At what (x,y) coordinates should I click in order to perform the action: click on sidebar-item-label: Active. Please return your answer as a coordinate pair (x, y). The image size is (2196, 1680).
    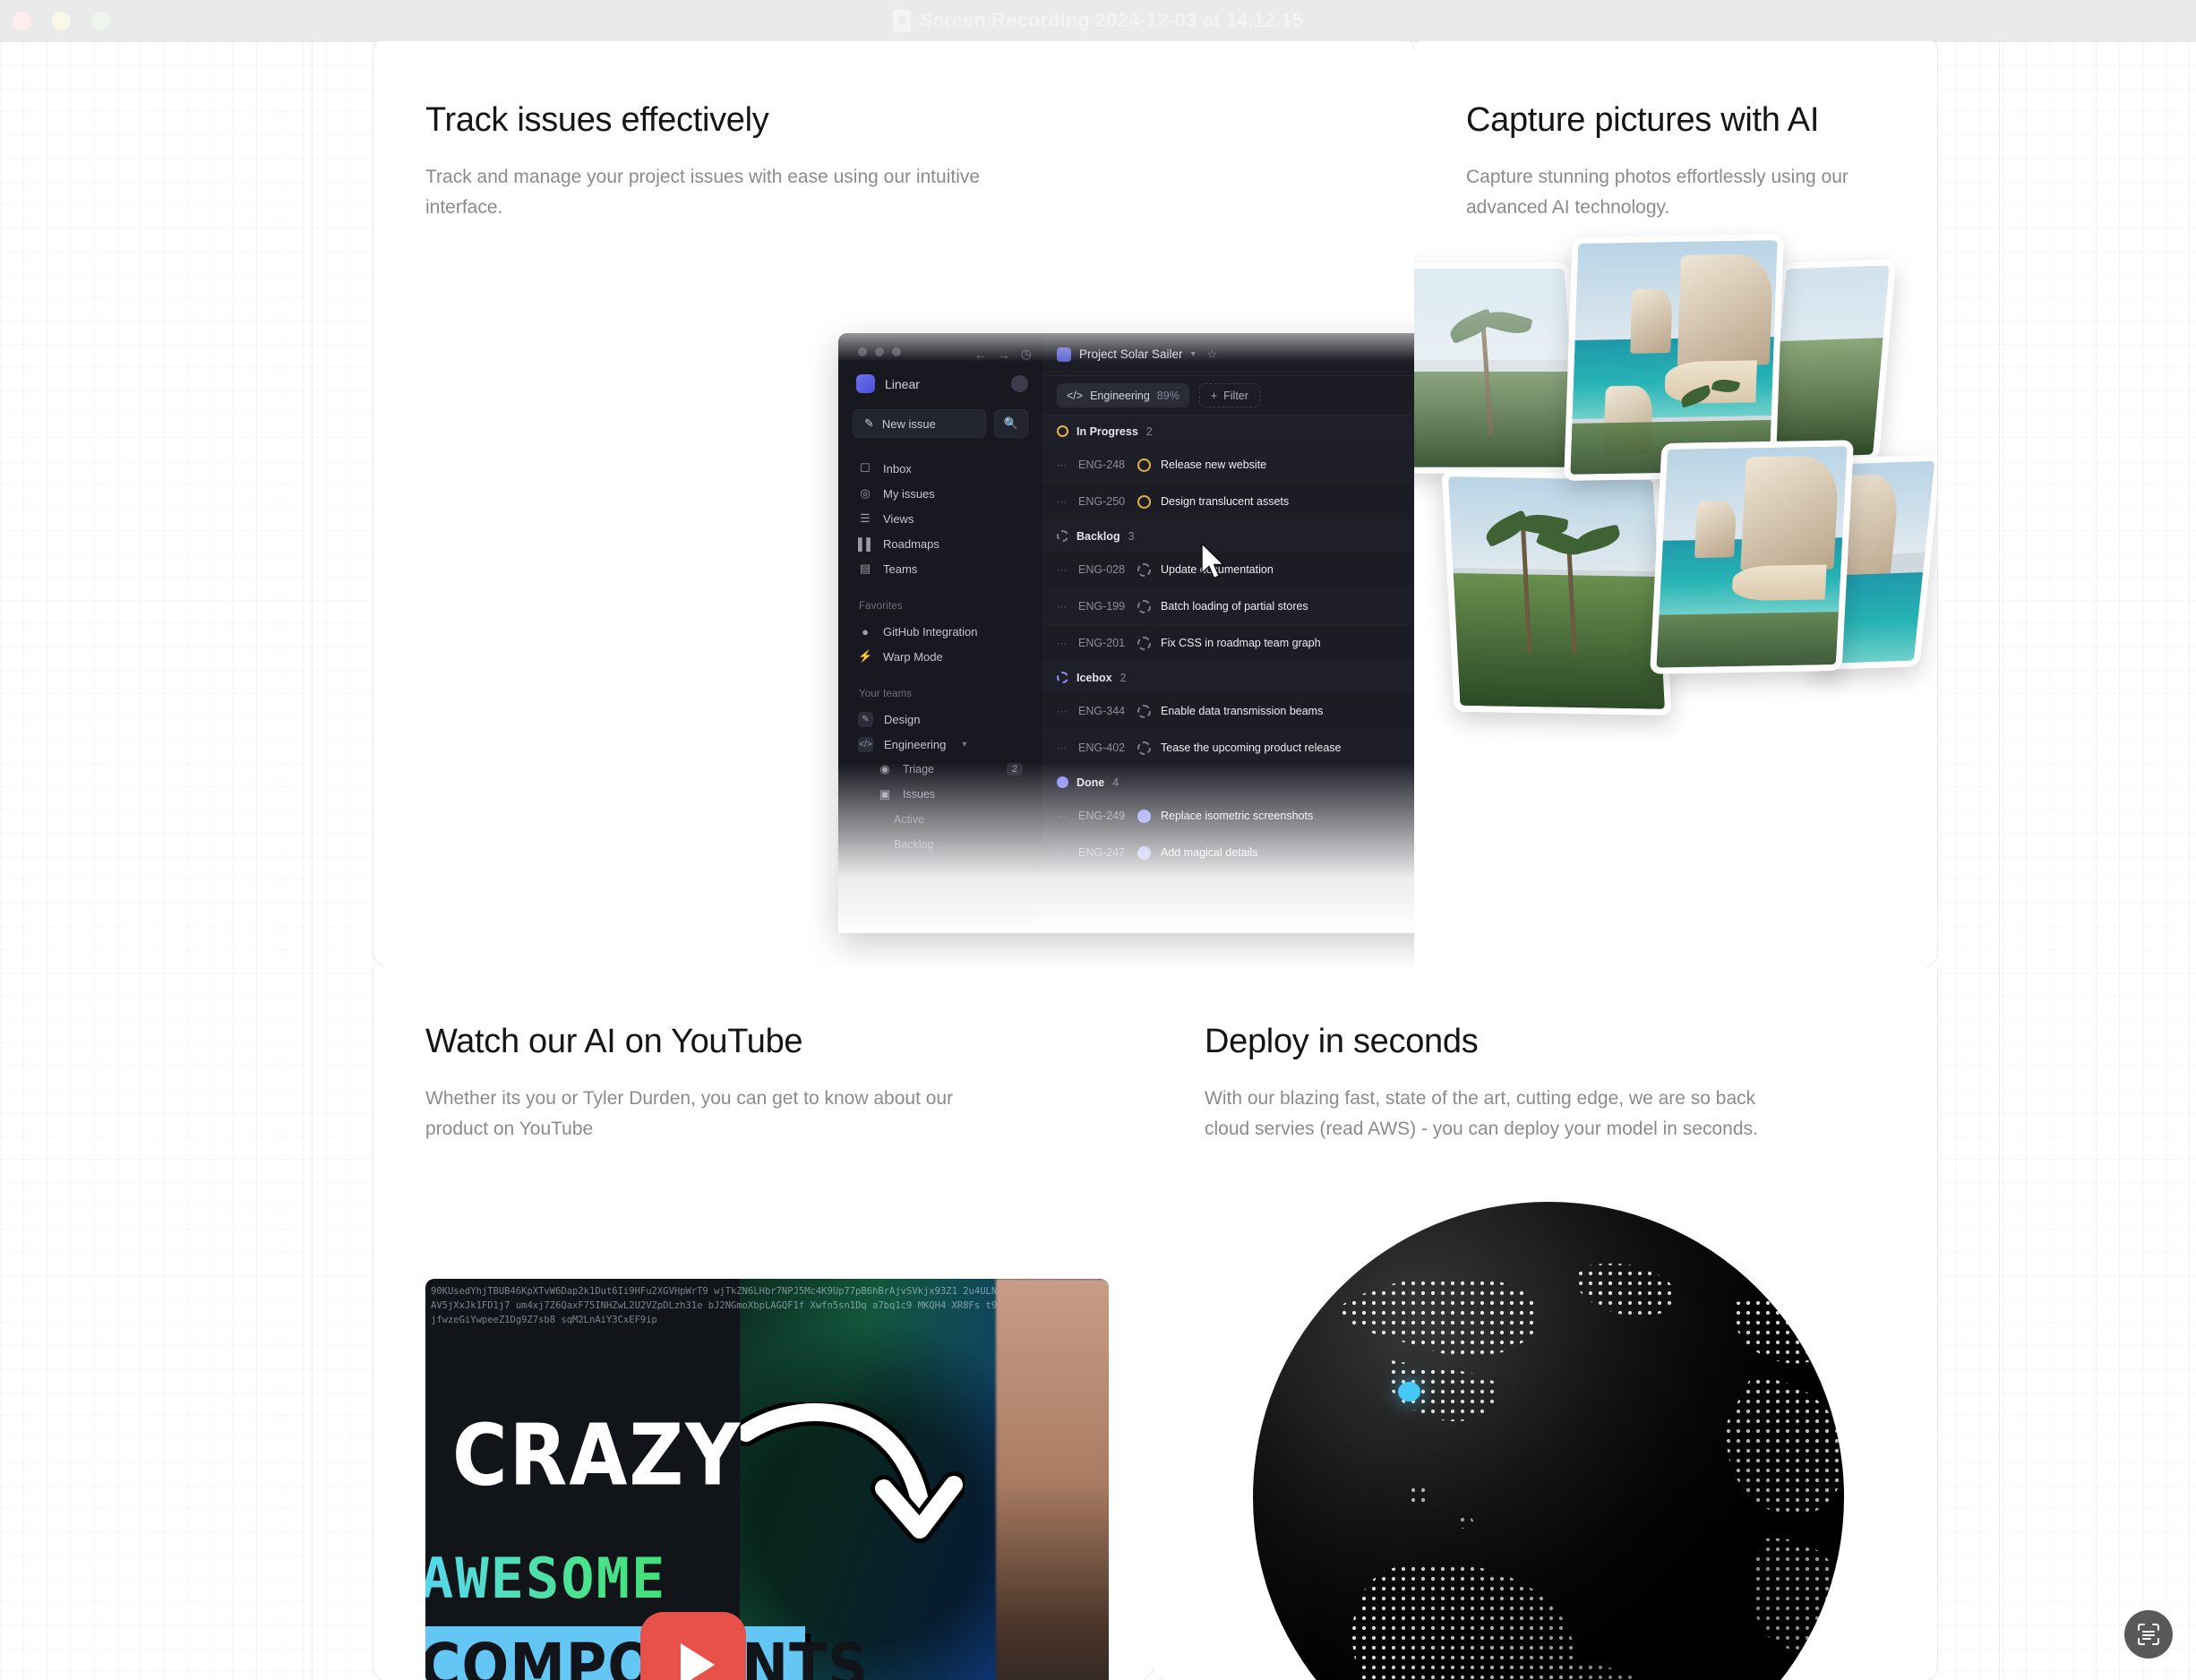
    Looking at the image, I should click on (909, 819).